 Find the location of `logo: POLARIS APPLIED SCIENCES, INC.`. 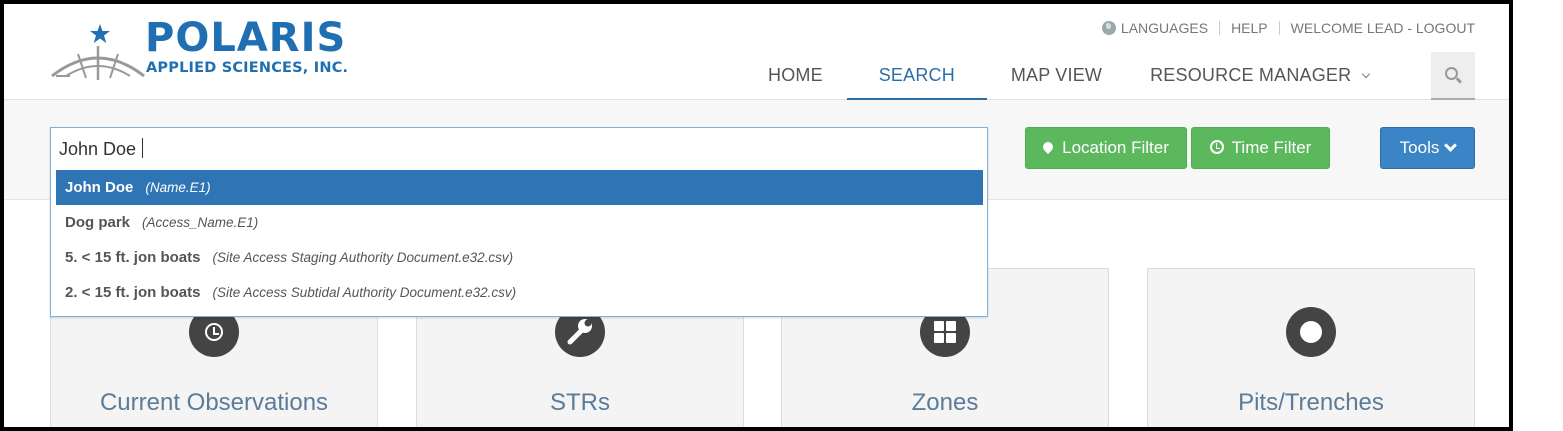

logo: POLARIS APPLIED SCIENCES, INC. is located at coordinates (228, 51).